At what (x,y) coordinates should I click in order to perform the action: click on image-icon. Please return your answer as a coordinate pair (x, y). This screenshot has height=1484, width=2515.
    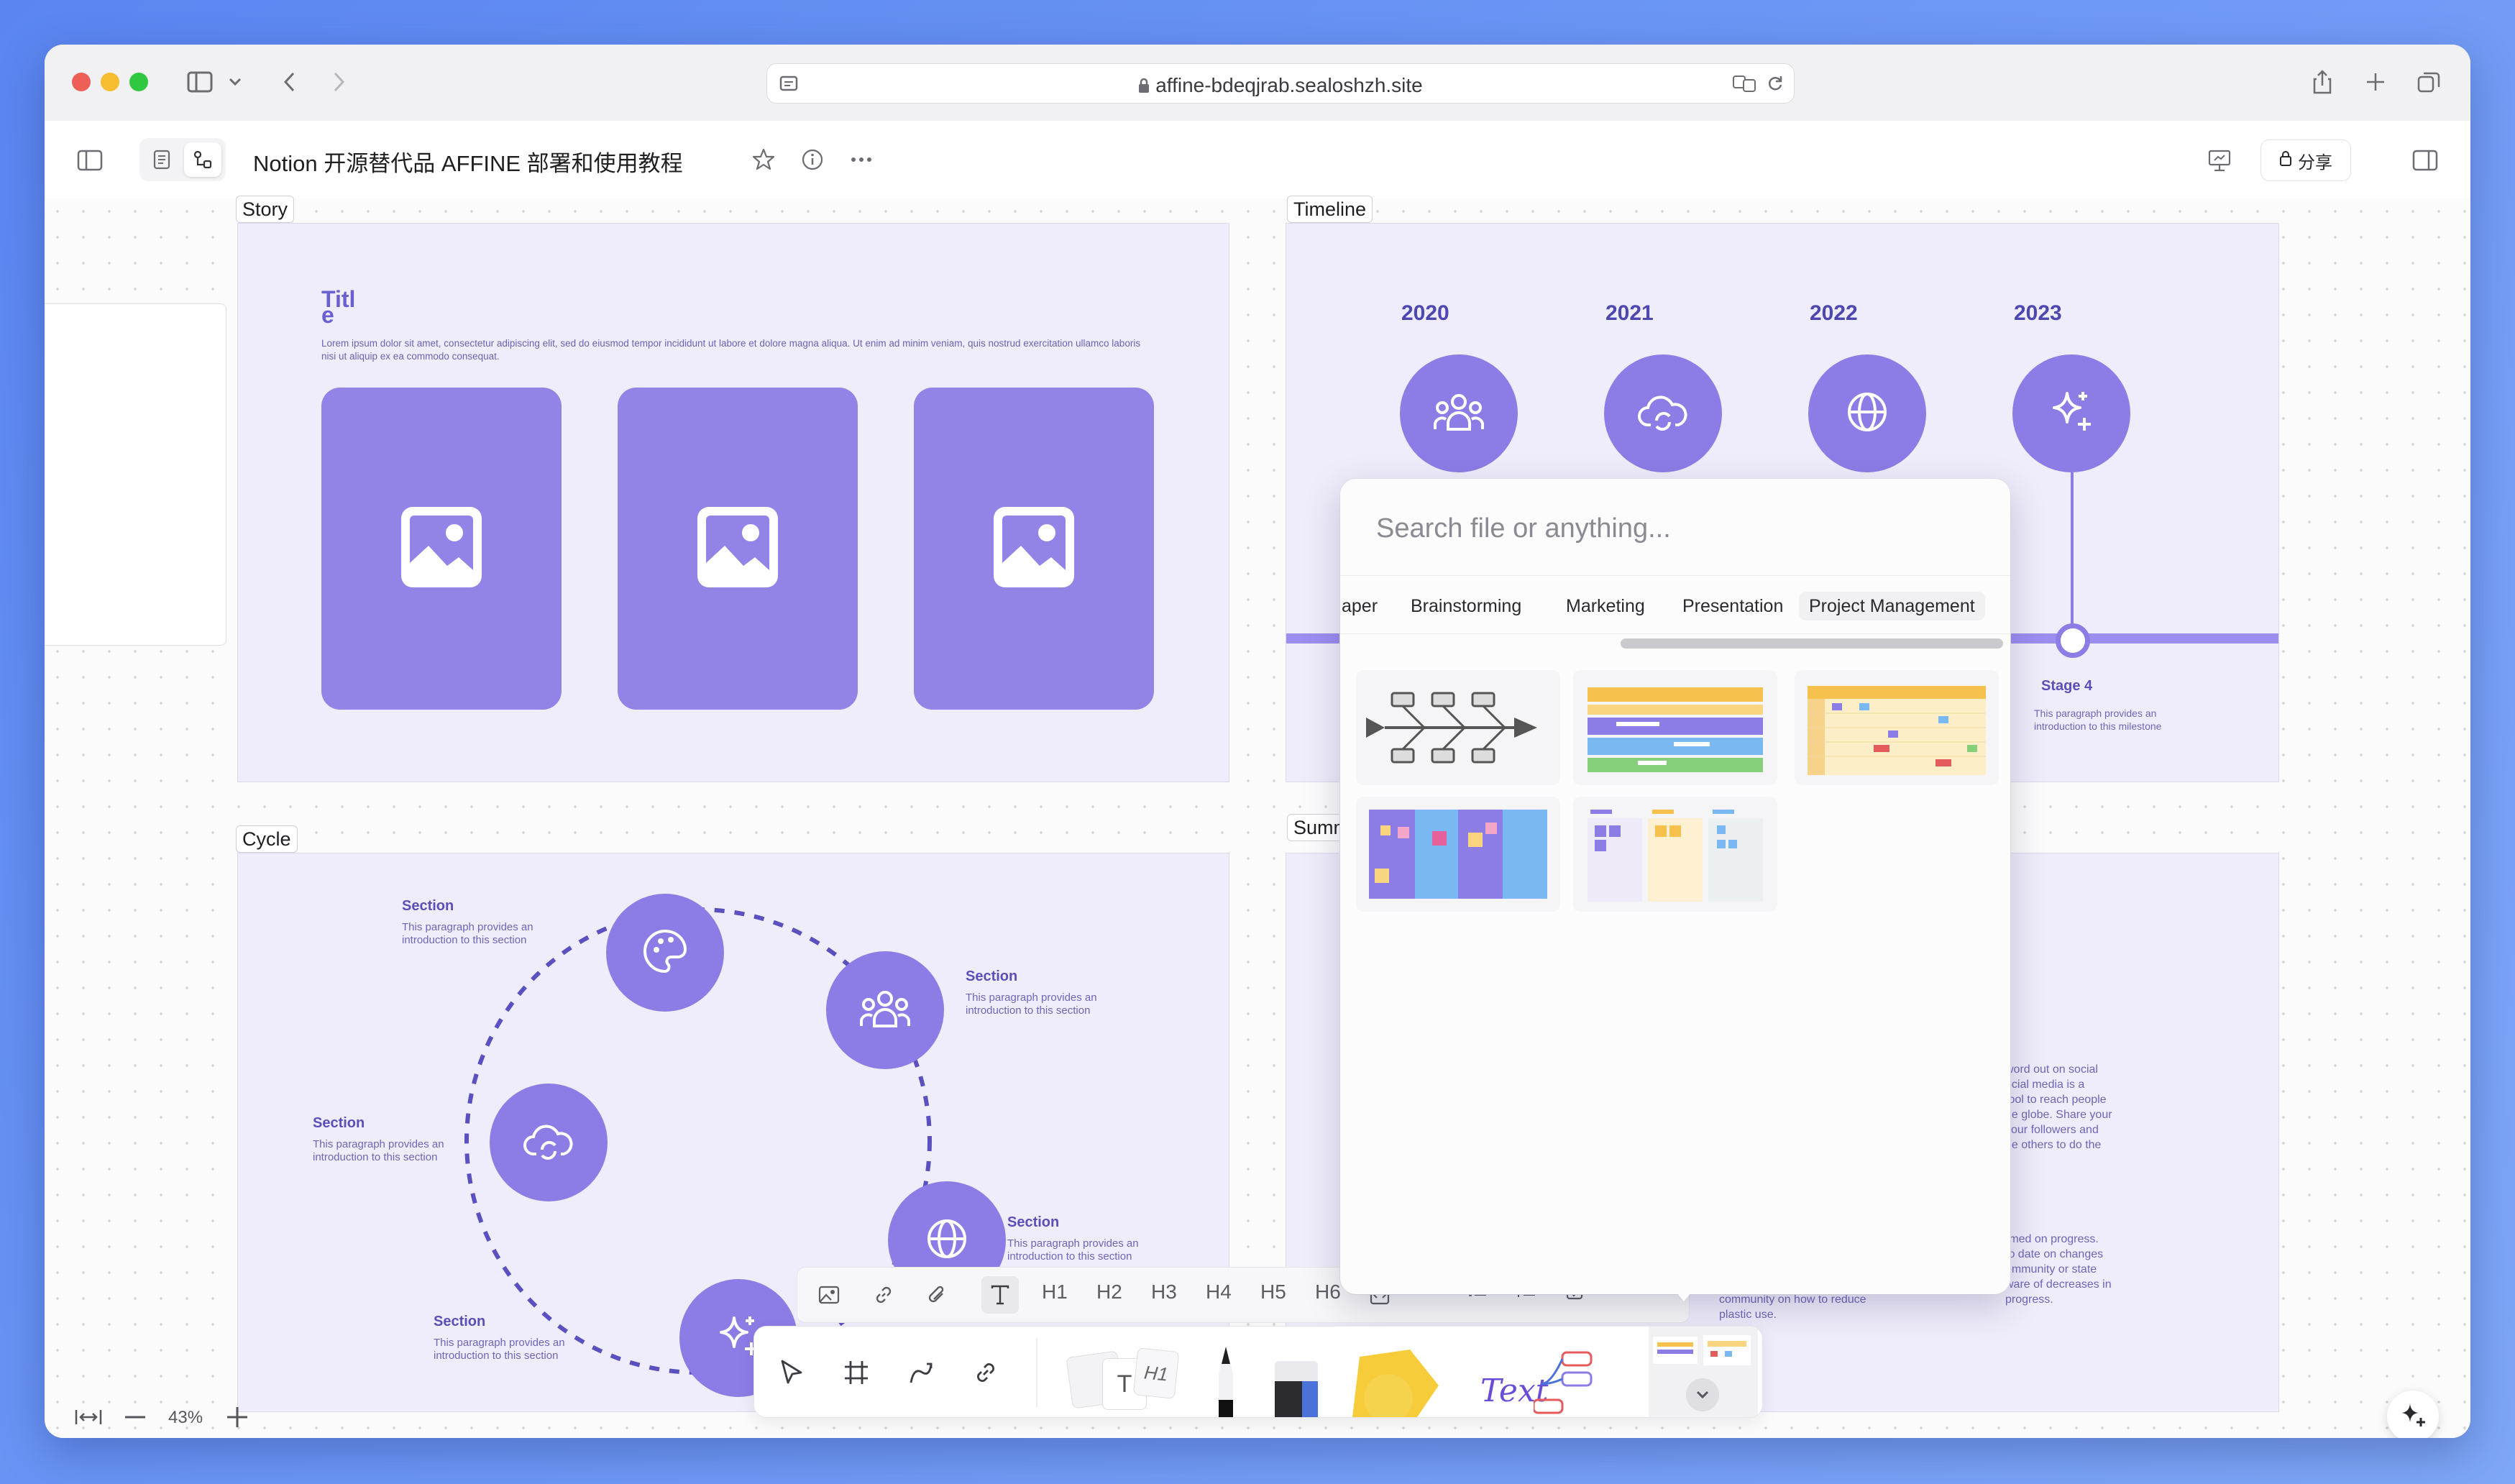
    Looking at the image, I should click on (829, 1295).